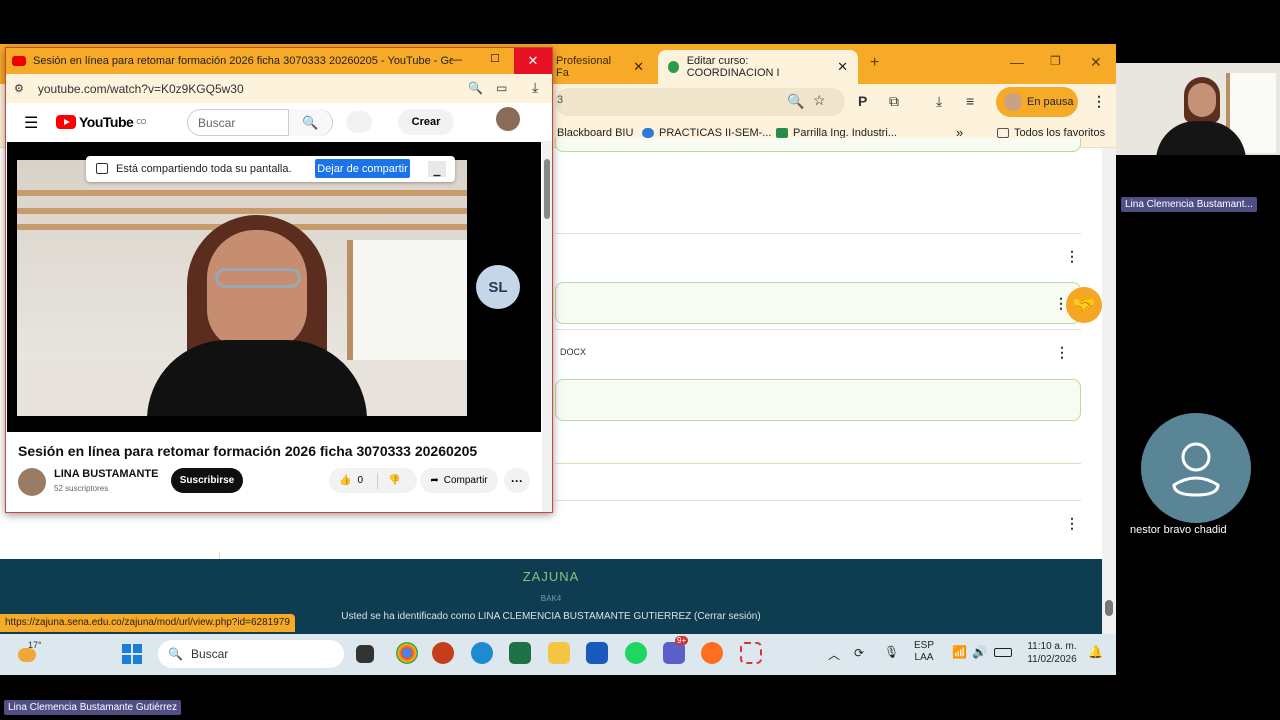 This screenshot has height=720, width=1280. Describe the element at coordinates (1037, 102) in the screenshot. I see `profile-paused-button: En pausa` at that location.